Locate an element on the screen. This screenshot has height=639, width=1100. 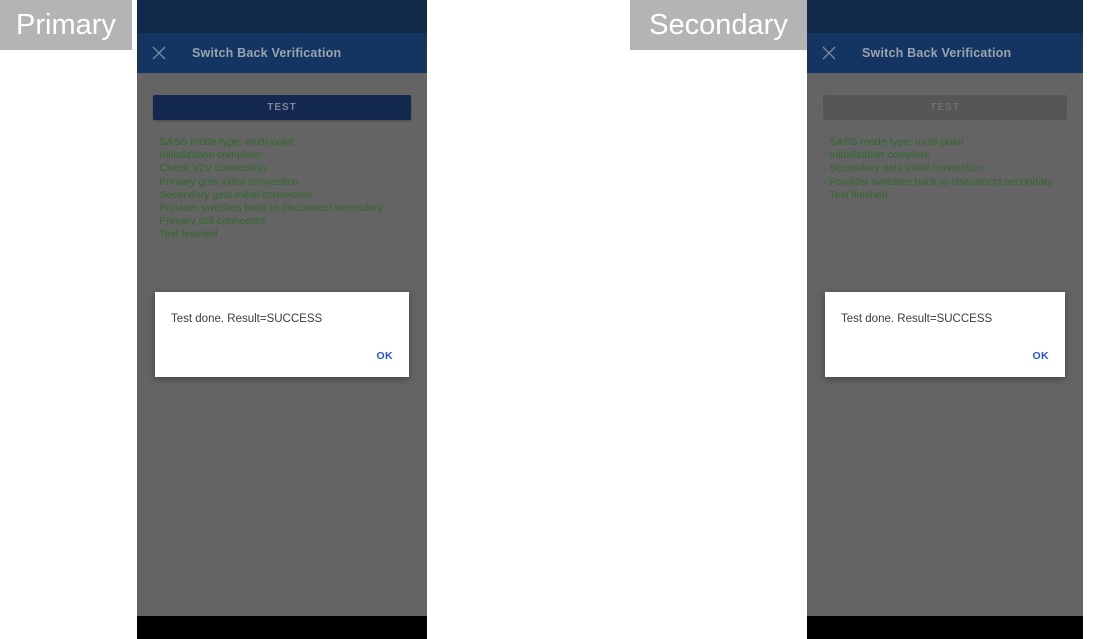
log-line: - Primary still connected. is located at coordinates (210, 221).